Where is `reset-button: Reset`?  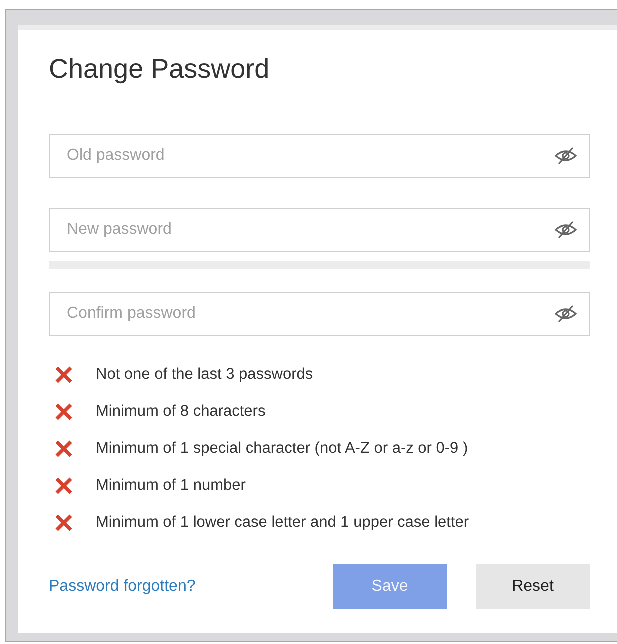
reset-button: Reset is located at coordinates (533, 586).